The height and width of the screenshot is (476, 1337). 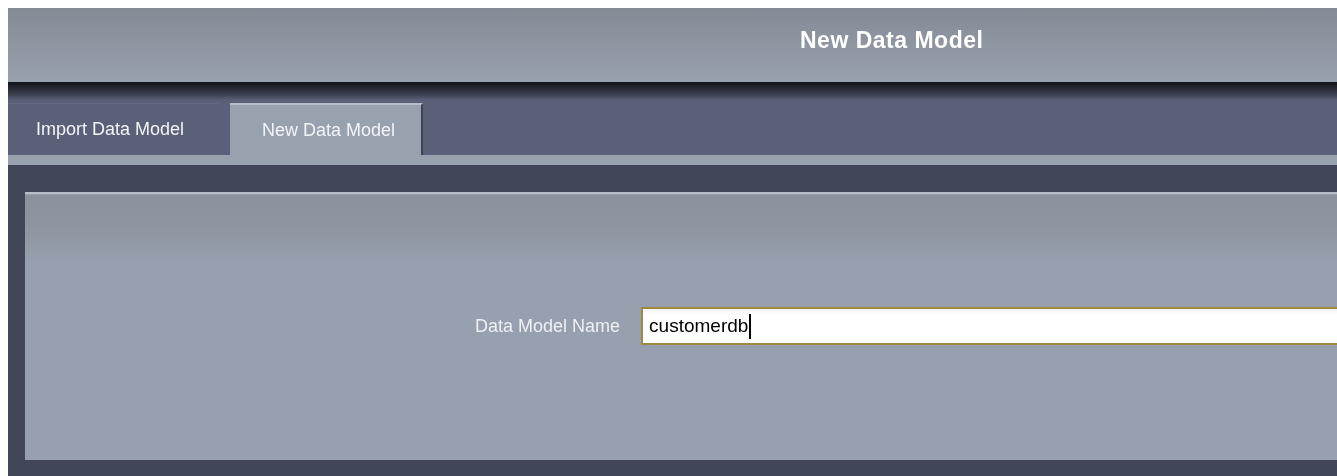 What do you see at coordinates (892, 40) in the screenshot?
I see `window-title: New Data Model` at bounding box center [892, 40].